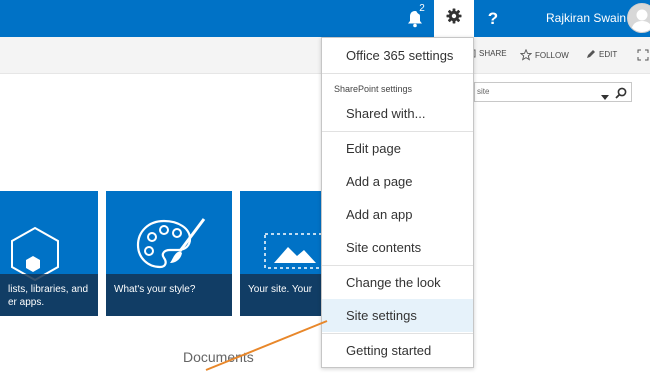 Image resolution: width=650 pixels, height=374 pixels. I want to click on menu-item-add-an-app: Add an app, so click(397, 214).